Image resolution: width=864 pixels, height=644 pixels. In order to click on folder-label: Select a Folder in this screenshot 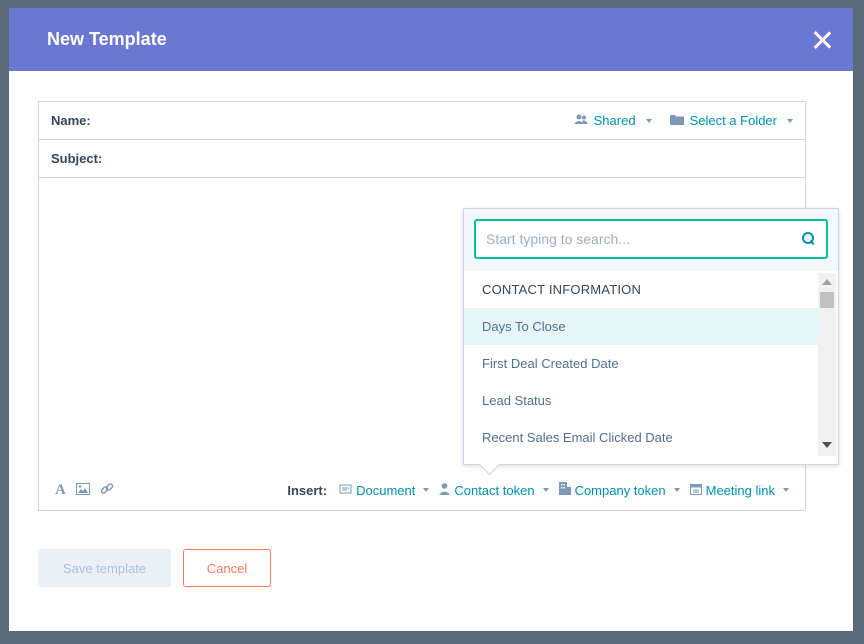, I will do `click(733, 120)`.